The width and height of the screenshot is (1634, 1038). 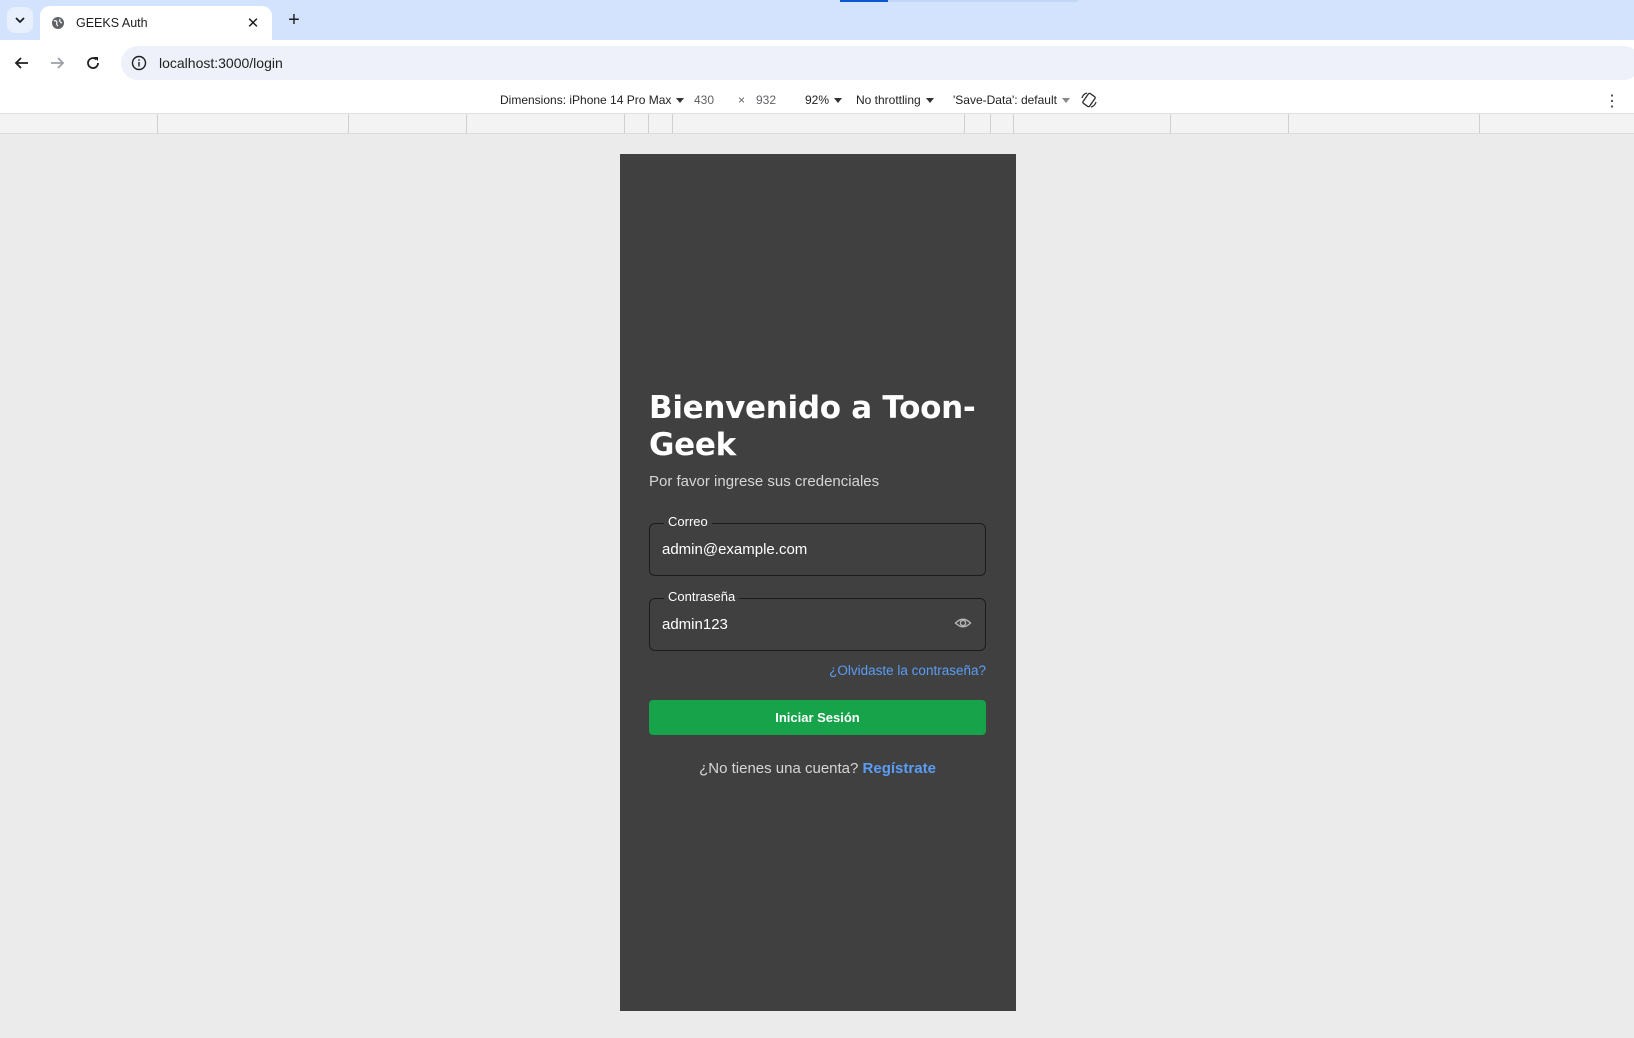 What do you see at coordinates (221, 63) in the screenshot?
I see `url-text: localhost:3000/login` at bounding box center [221, 63].